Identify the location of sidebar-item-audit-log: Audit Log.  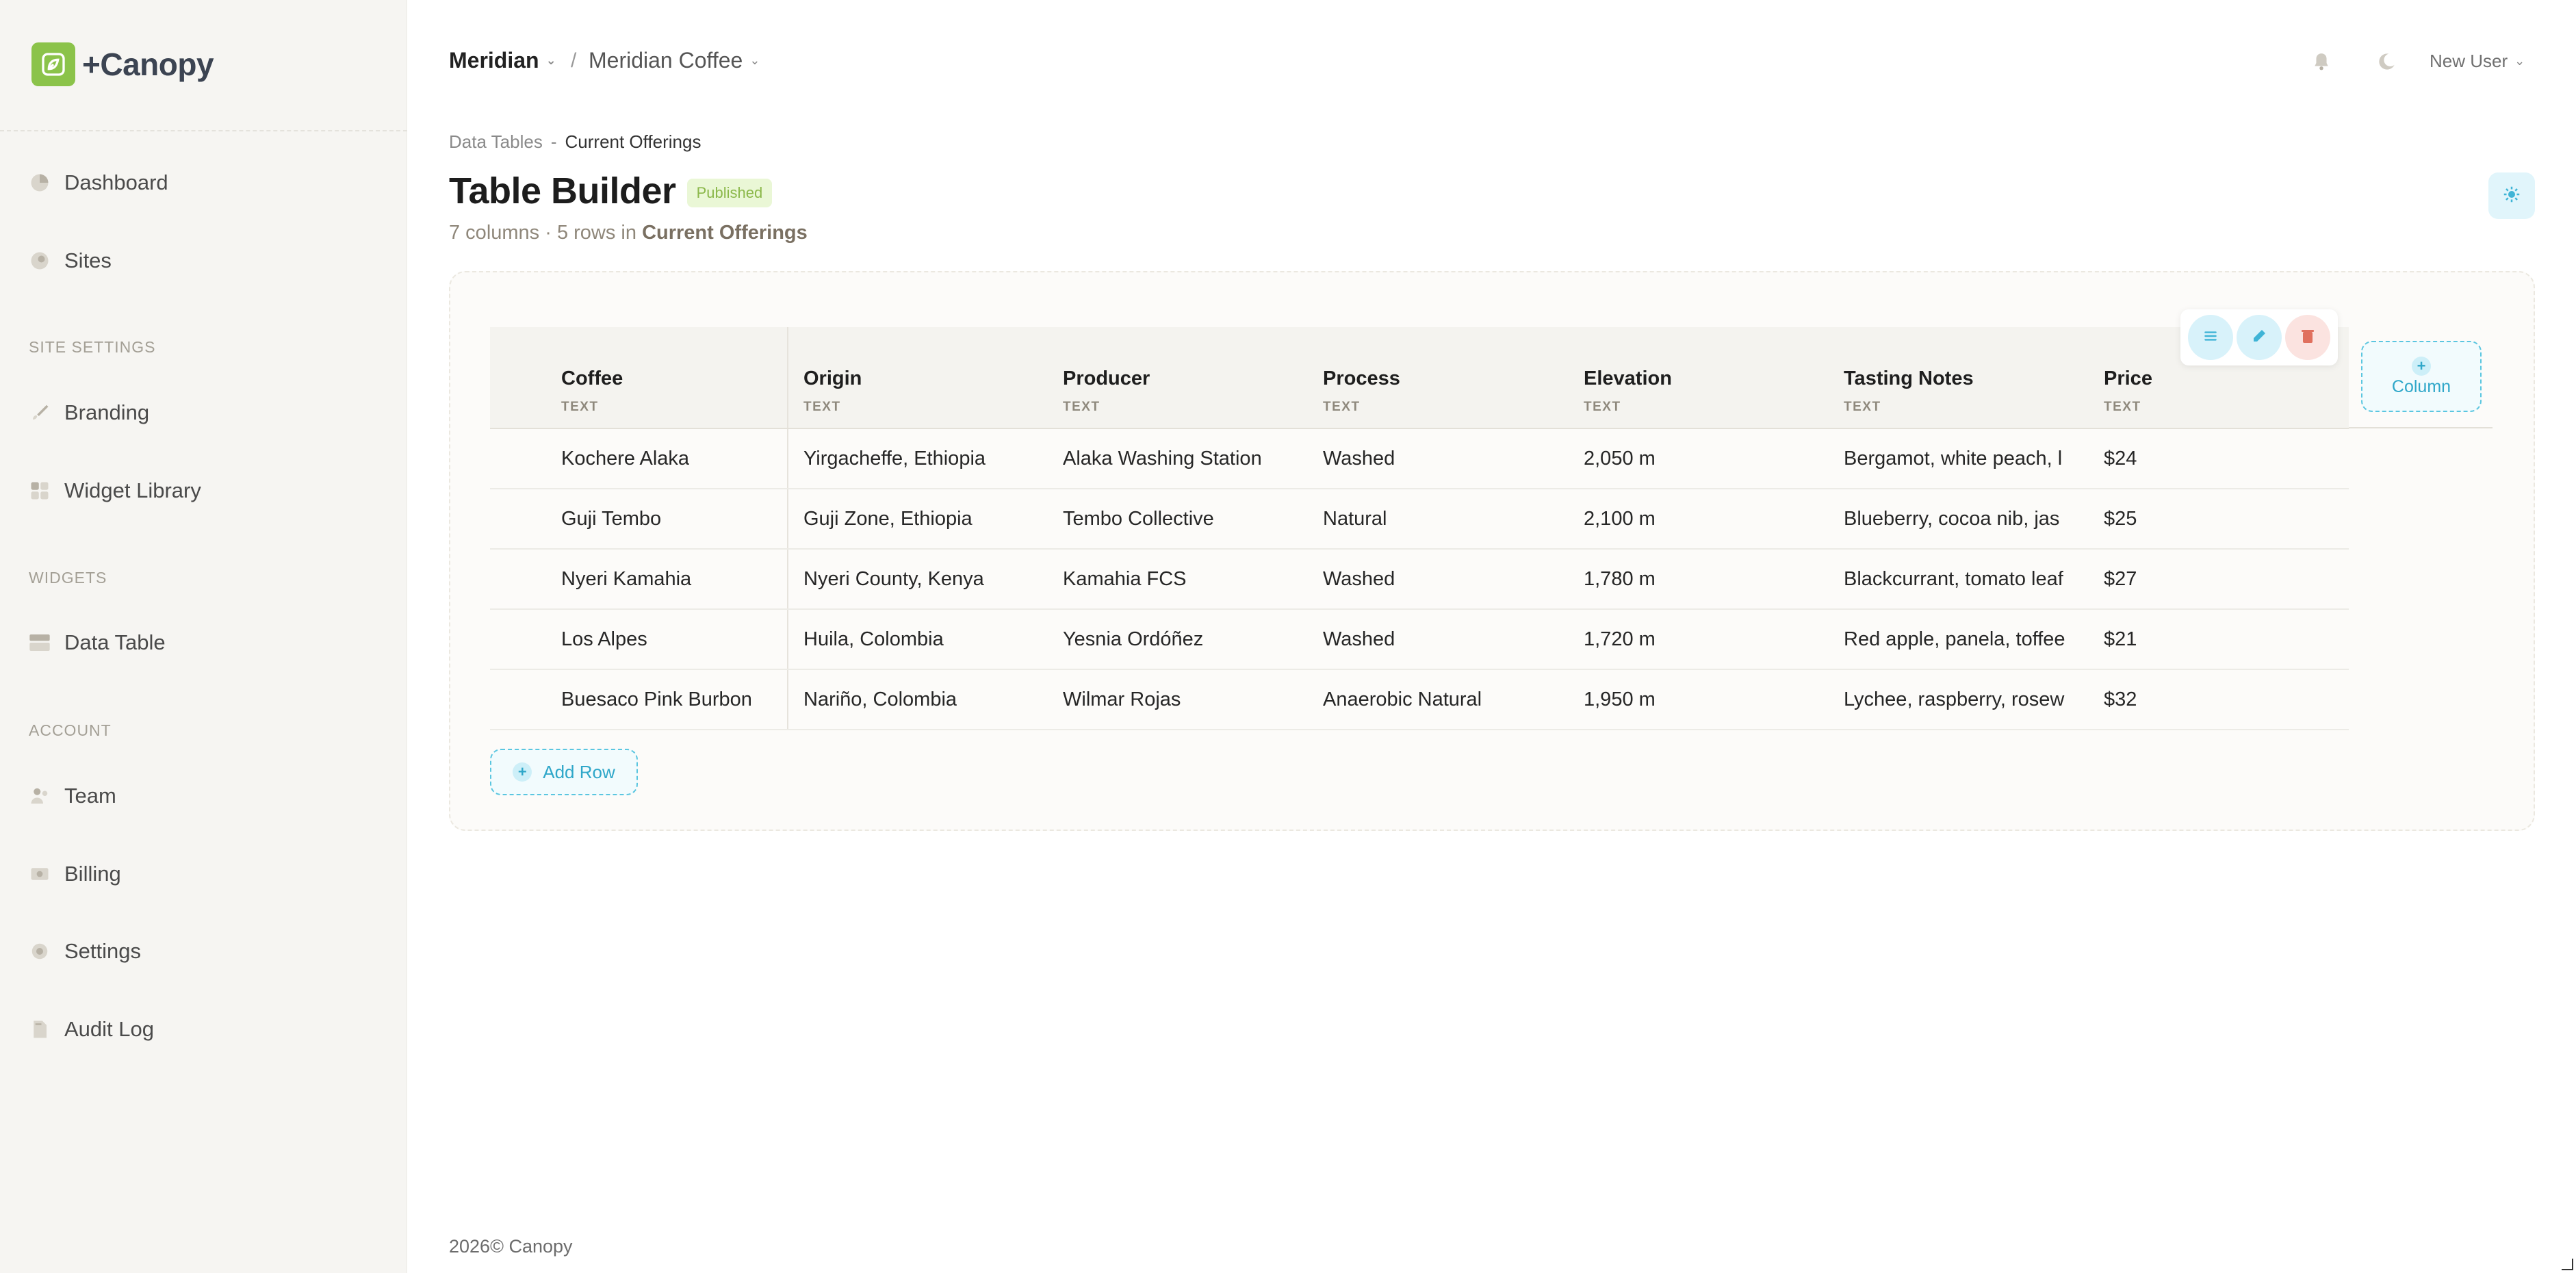
(91, 1029).